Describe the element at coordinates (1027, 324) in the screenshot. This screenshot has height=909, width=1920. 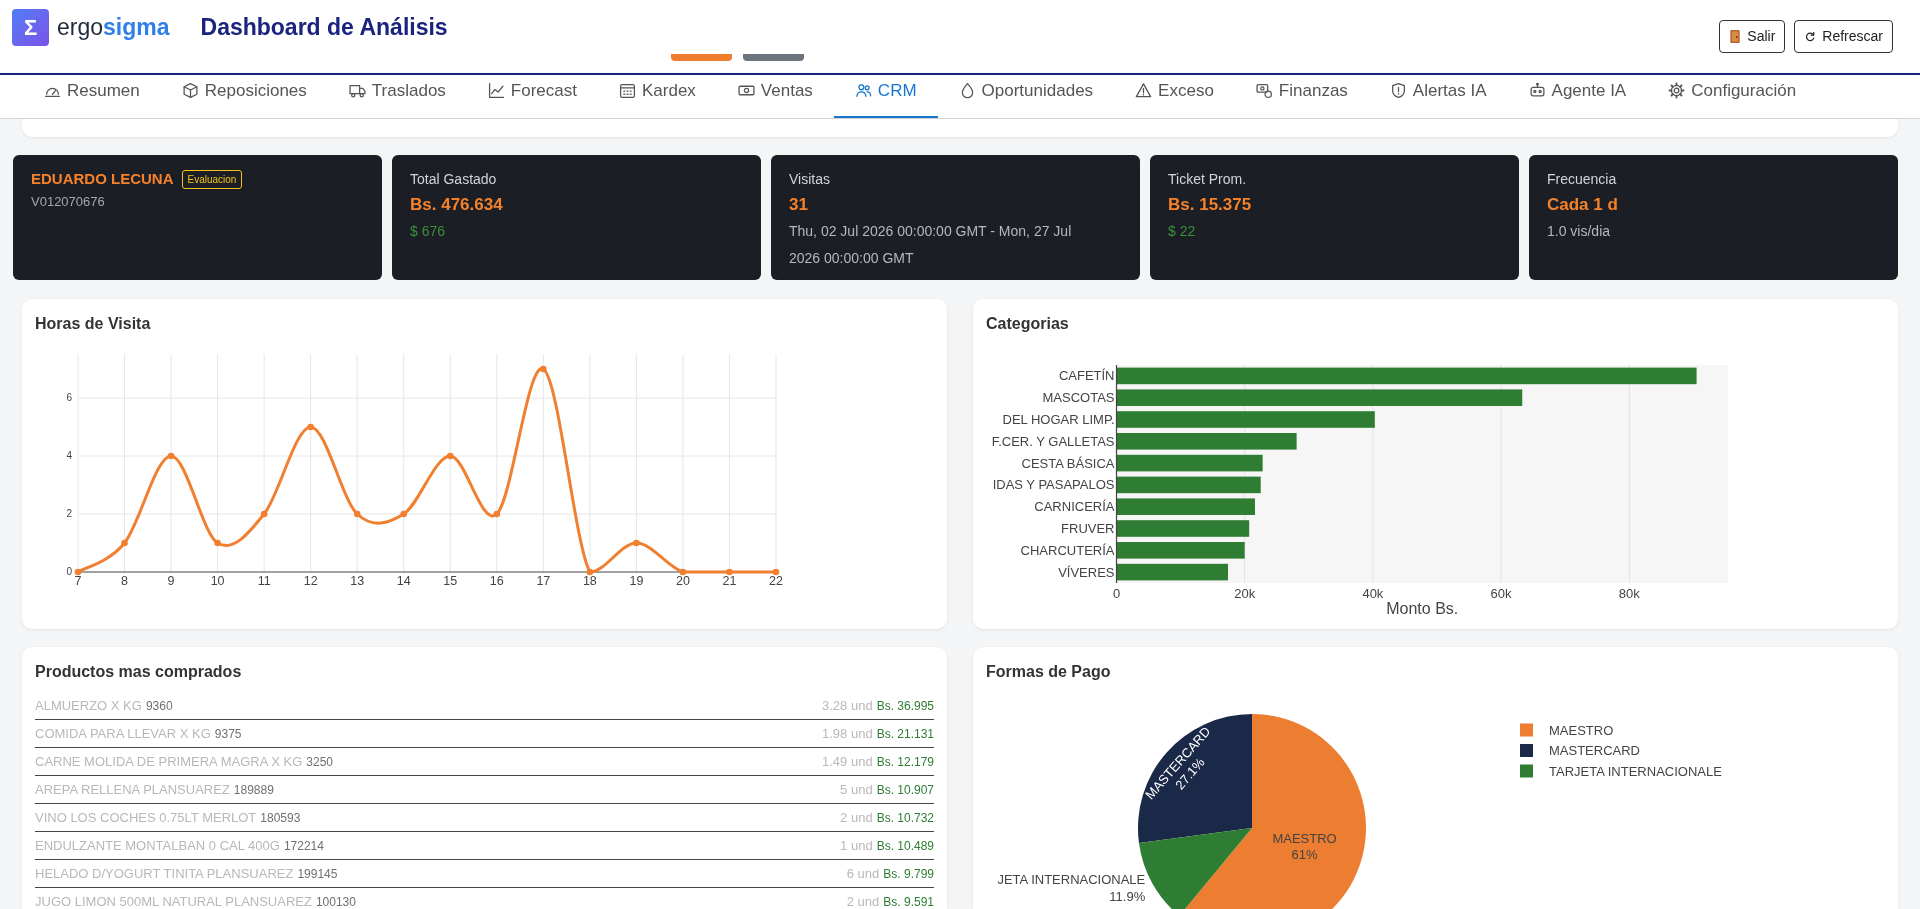
I see `card-title: Categorias` at that location.